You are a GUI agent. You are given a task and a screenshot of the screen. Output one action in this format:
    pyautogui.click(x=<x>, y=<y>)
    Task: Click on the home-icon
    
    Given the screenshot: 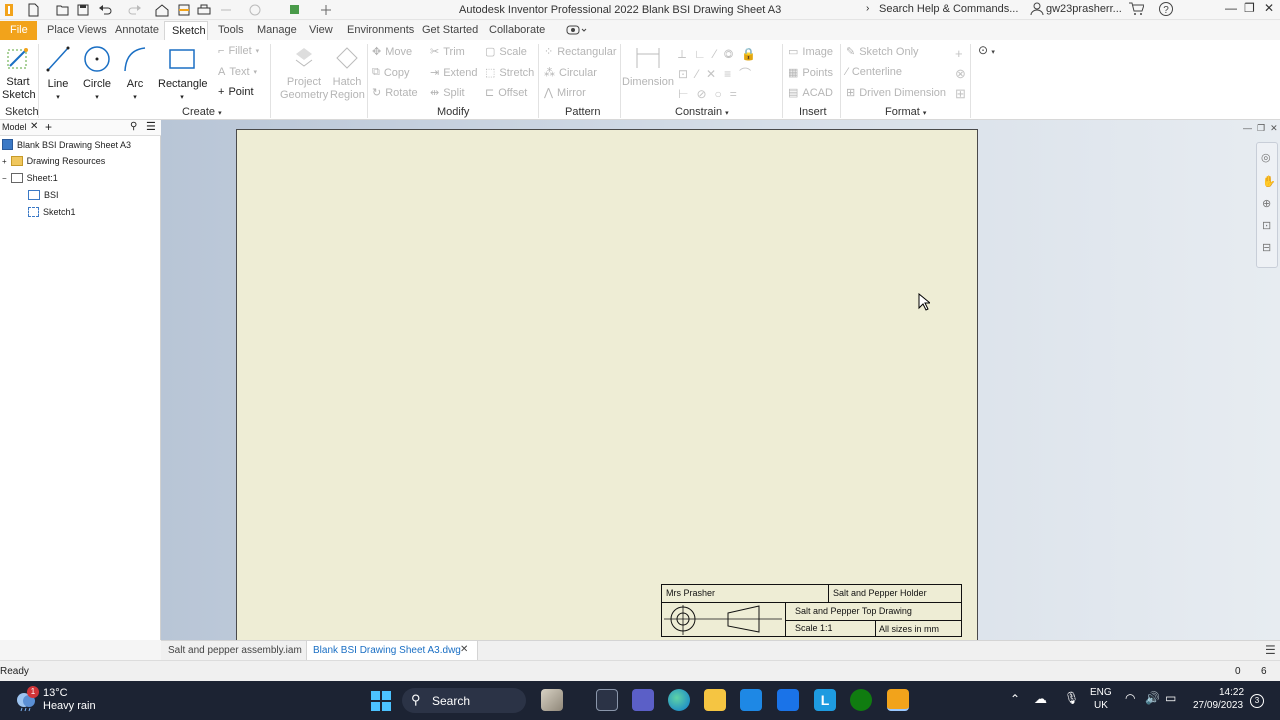 What is the action you would take?
    pyautogui.click(x=162, y=10)
    